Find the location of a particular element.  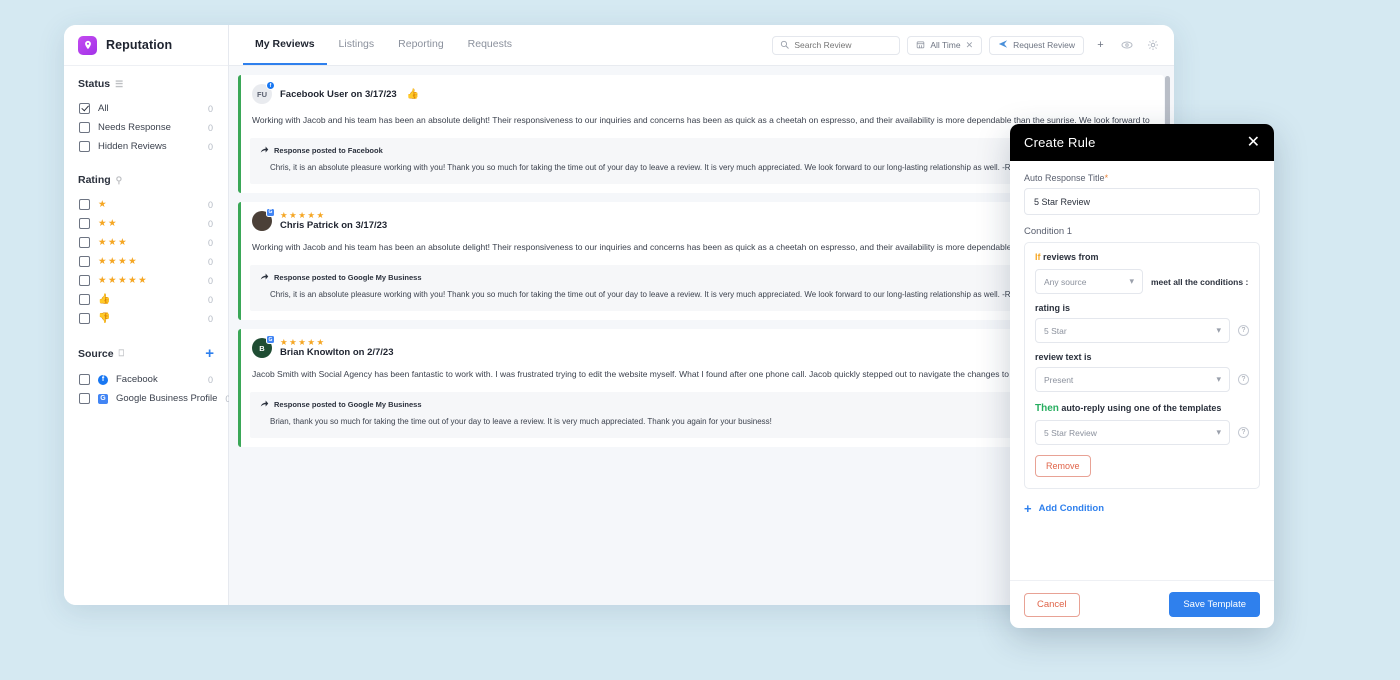

modal-footer: Cancel Save Template is located at coordinates (1142, 604).